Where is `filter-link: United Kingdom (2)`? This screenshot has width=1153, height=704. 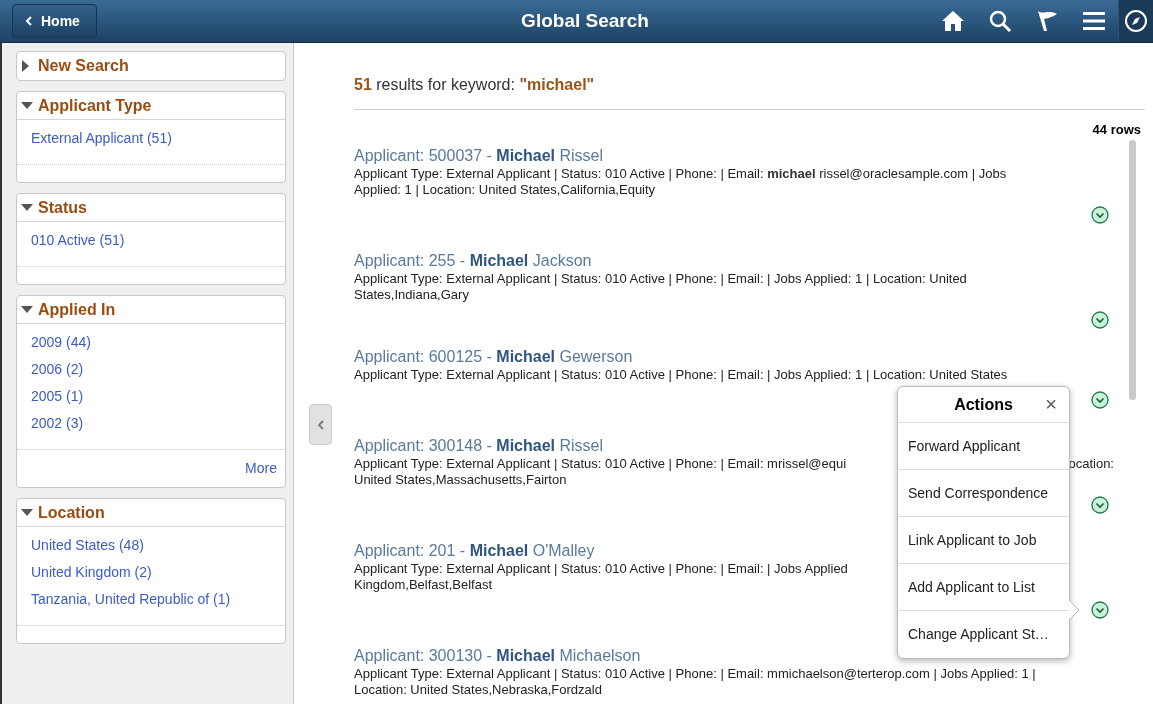
filter-link: United Kingdom (2) is located at coordinates (84, 572).